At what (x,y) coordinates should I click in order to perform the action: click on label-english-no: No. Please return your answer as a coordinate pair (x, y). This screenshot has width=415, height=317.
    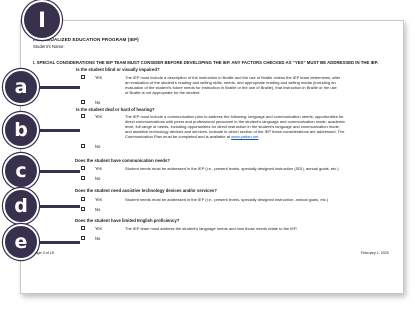
    Looking at the image, I should click on (98, 238).